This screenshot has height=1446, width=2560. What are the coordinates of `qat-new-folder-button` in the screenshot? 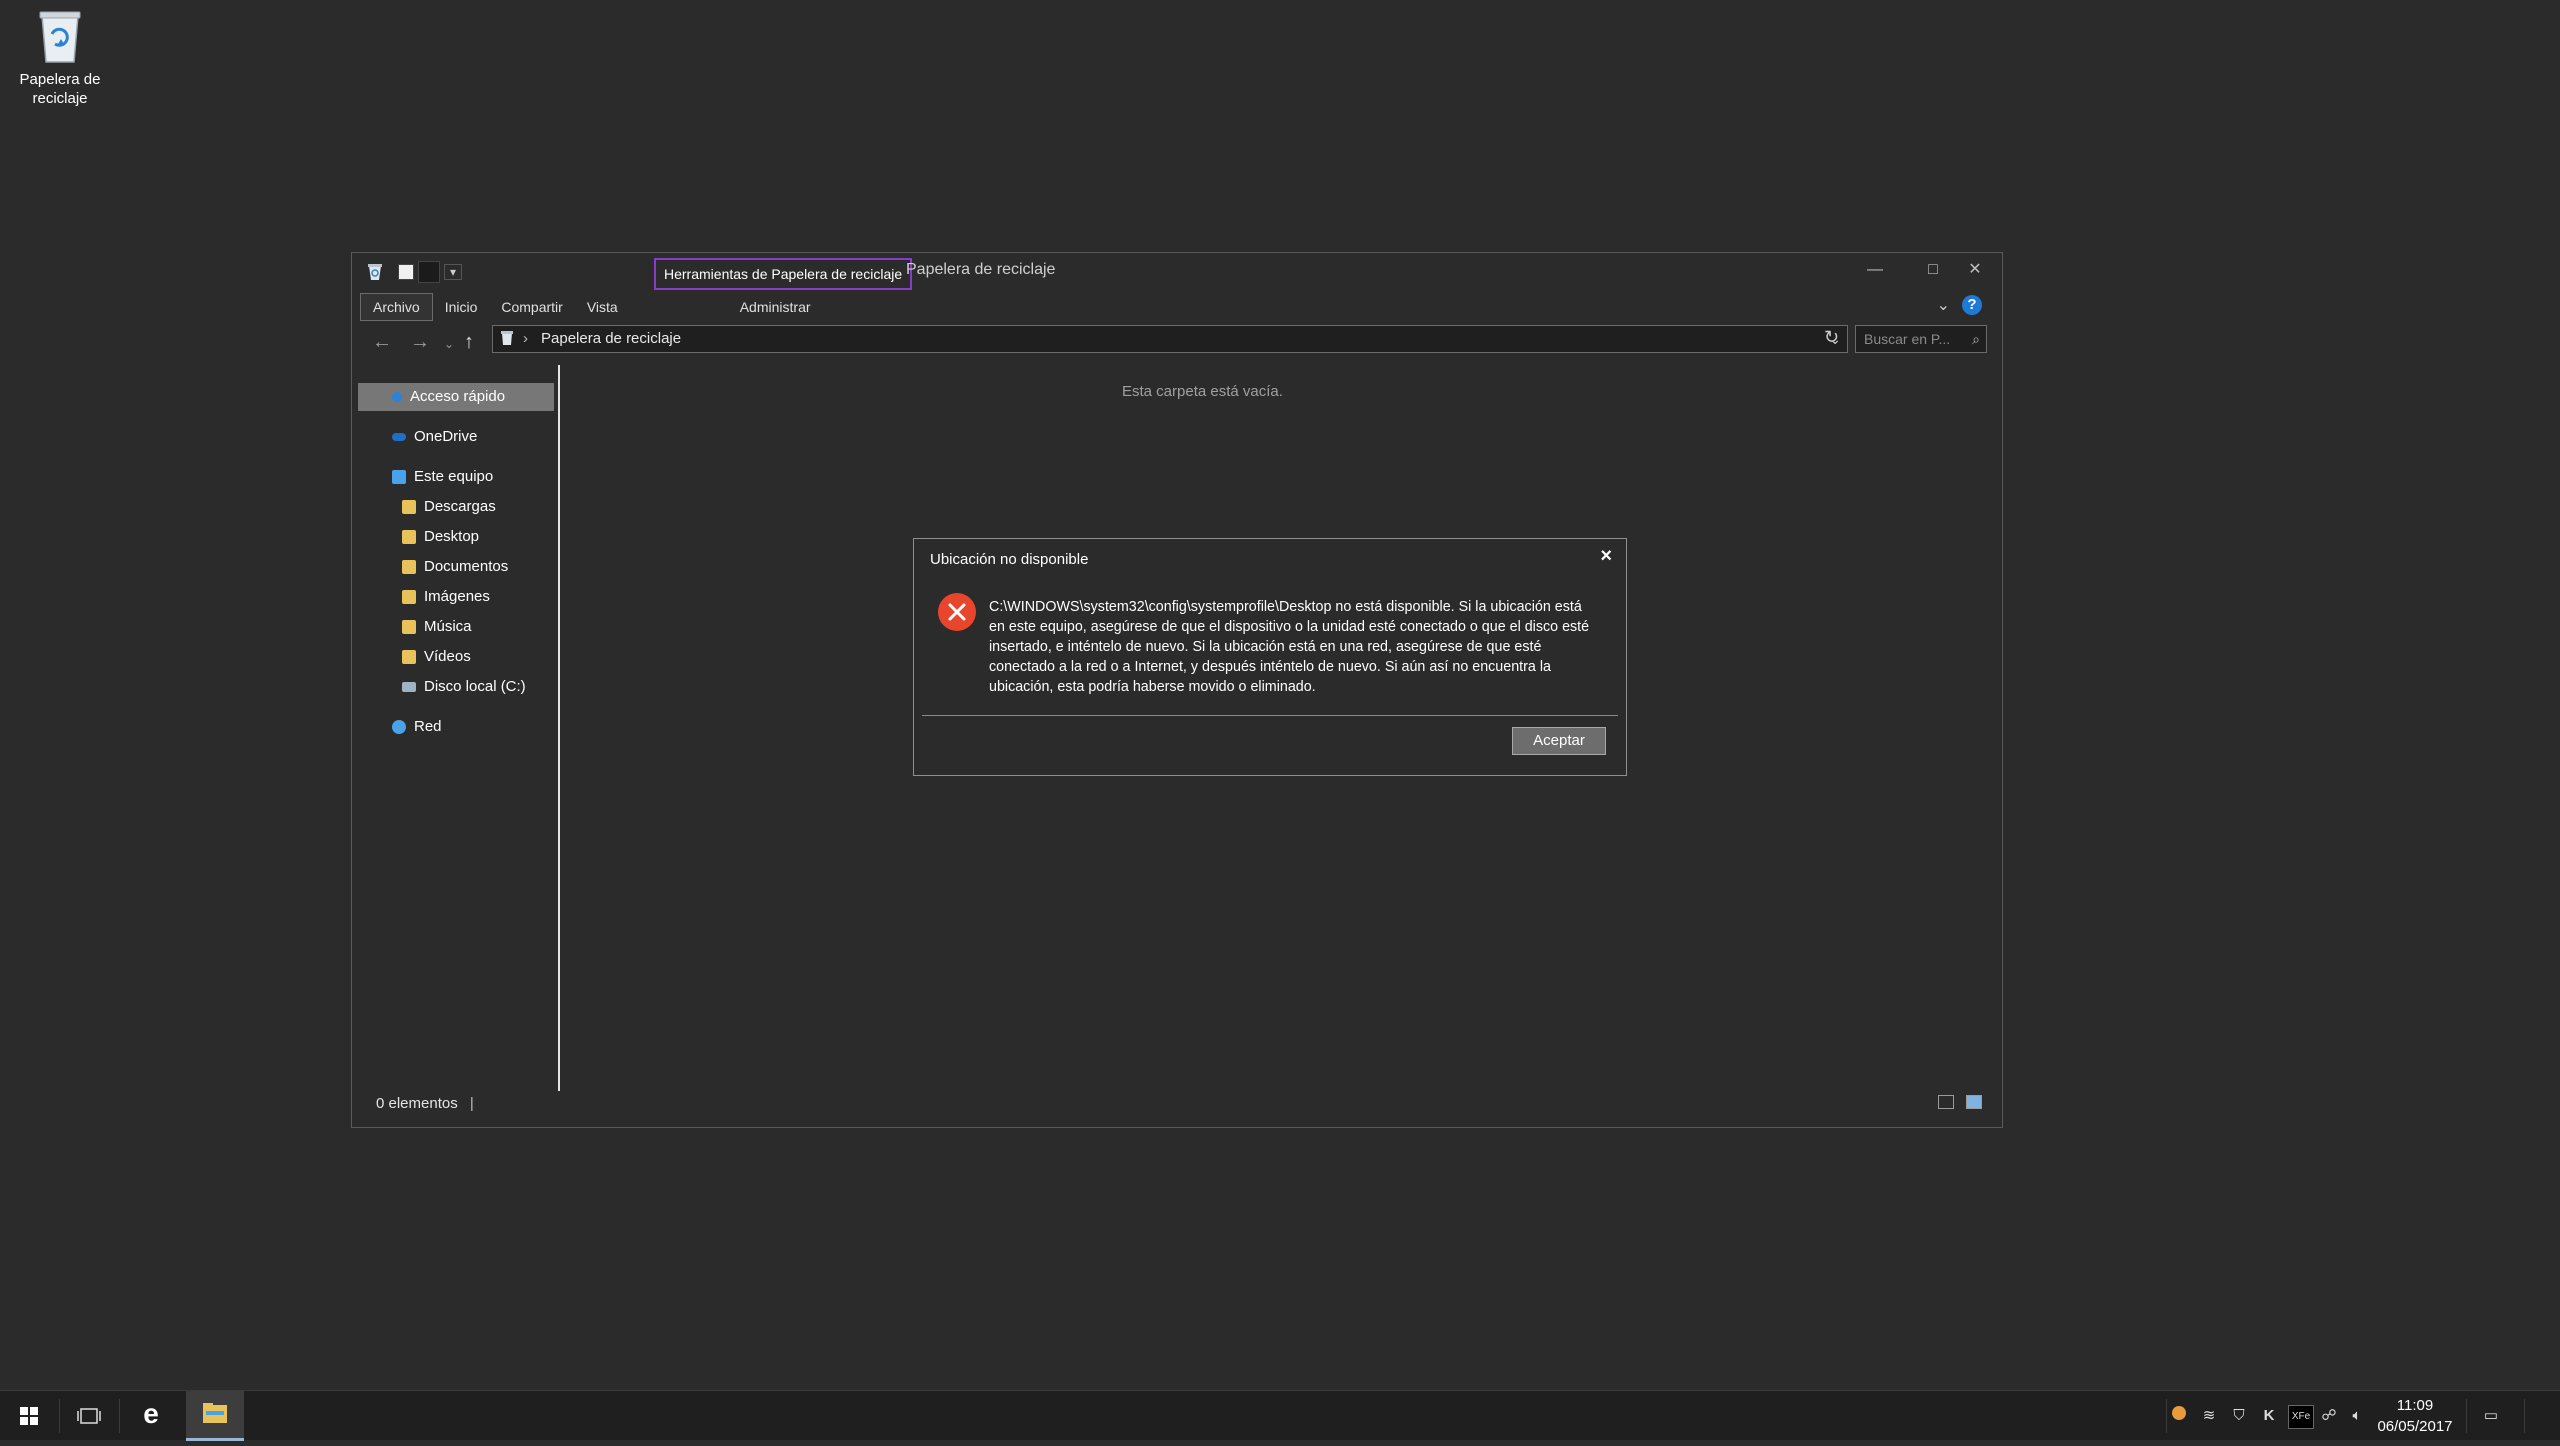 It's located at (429, 272).